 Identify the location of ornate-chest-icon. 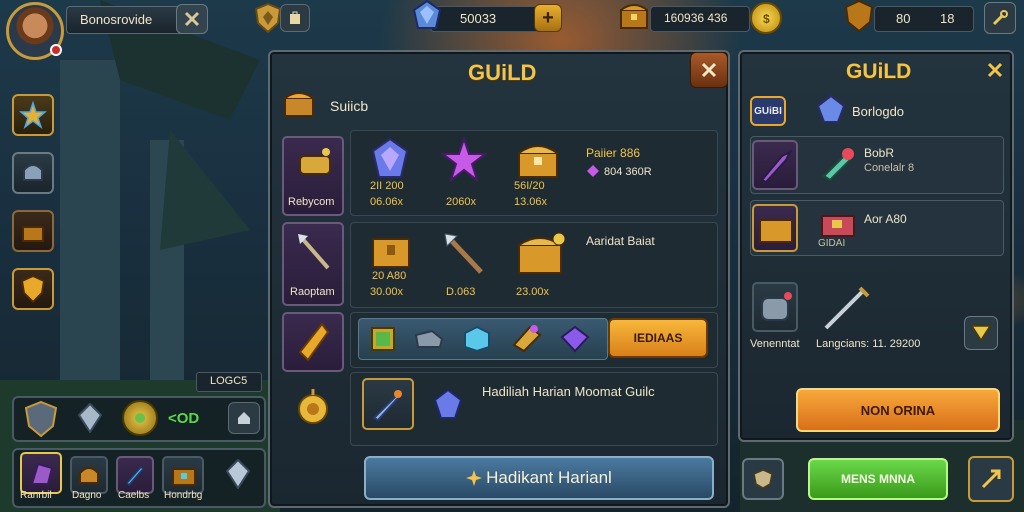
(542, 253).